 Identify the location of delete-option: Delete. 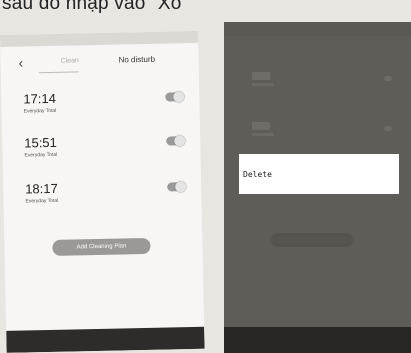
(257, 174).